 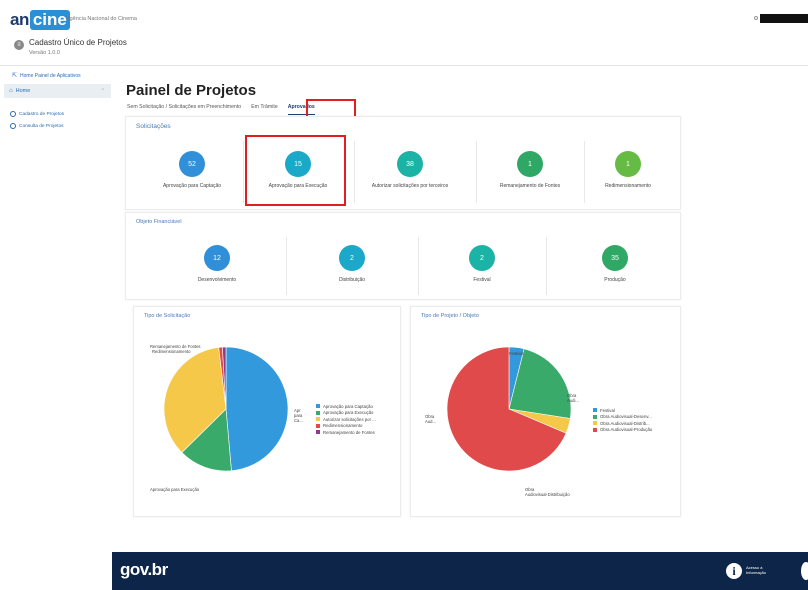 I want to click on metric-distribuicao: 2 Distribuição, so click(x=352, y=264).